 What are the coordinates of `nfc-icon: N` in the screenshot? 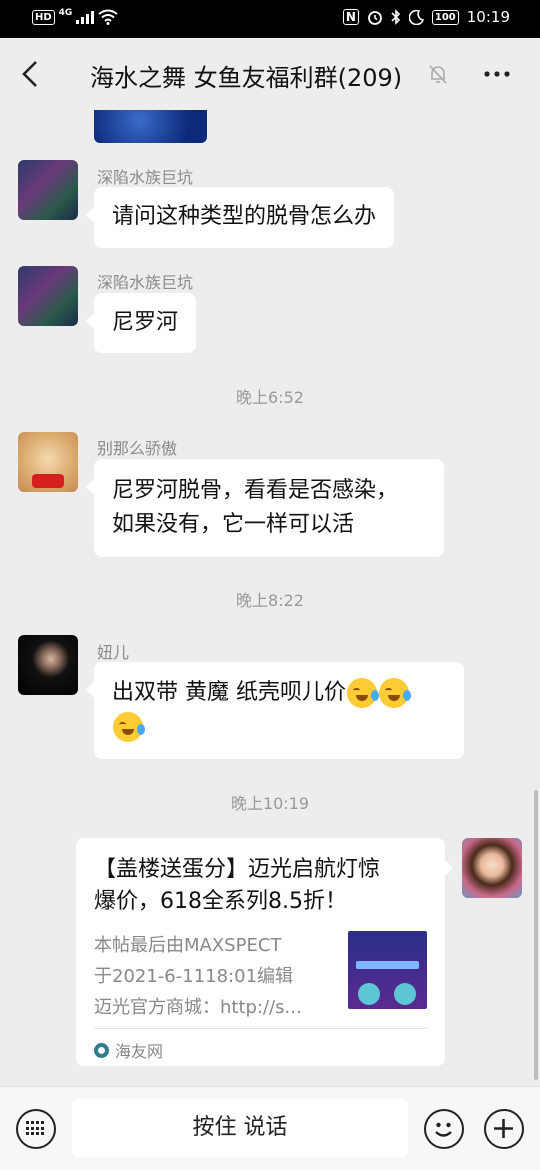 It's located at (350, 17).